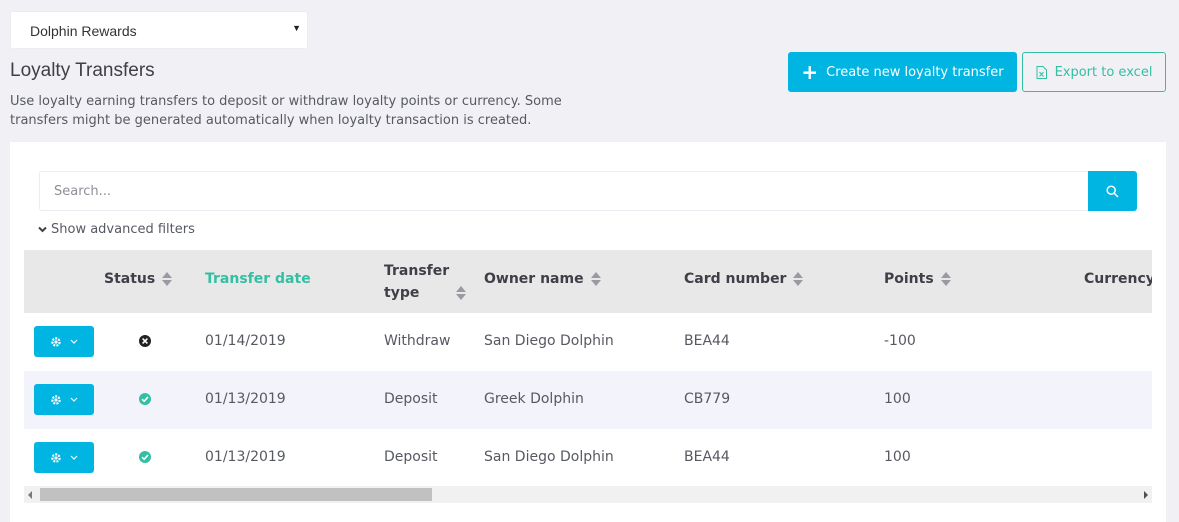  I want to click on show-advanced-filters-link: Show advanced filters, so click(116, 229).